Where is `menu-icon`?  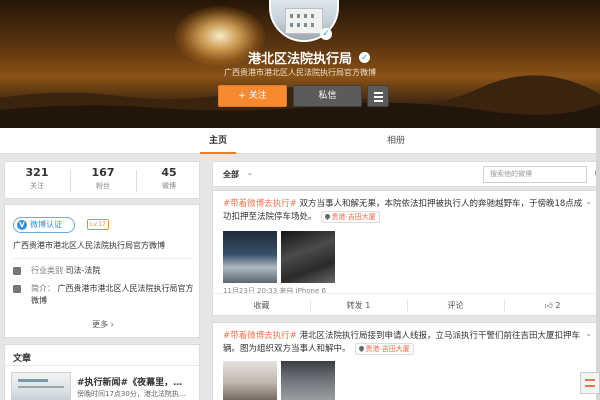
menu-icon is located at coordinates (378, 93).